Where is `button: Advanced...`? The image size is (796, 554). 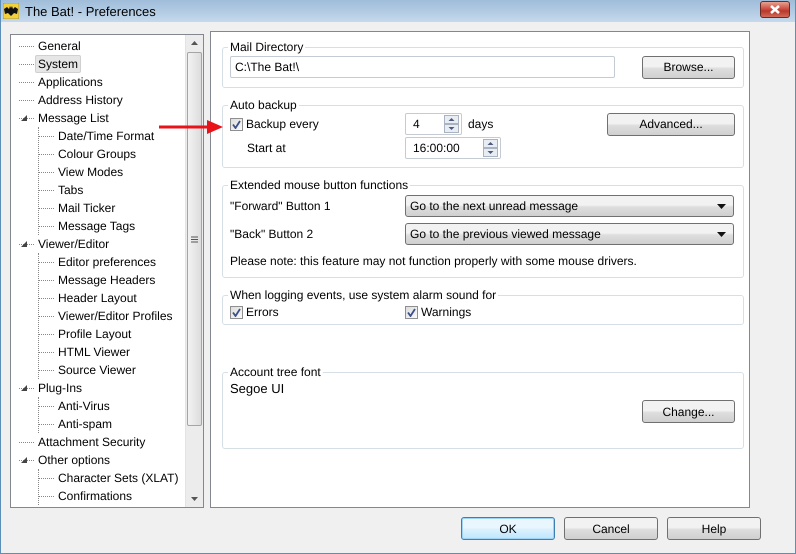 button: Advanced... is located at coordinates (671, 124).